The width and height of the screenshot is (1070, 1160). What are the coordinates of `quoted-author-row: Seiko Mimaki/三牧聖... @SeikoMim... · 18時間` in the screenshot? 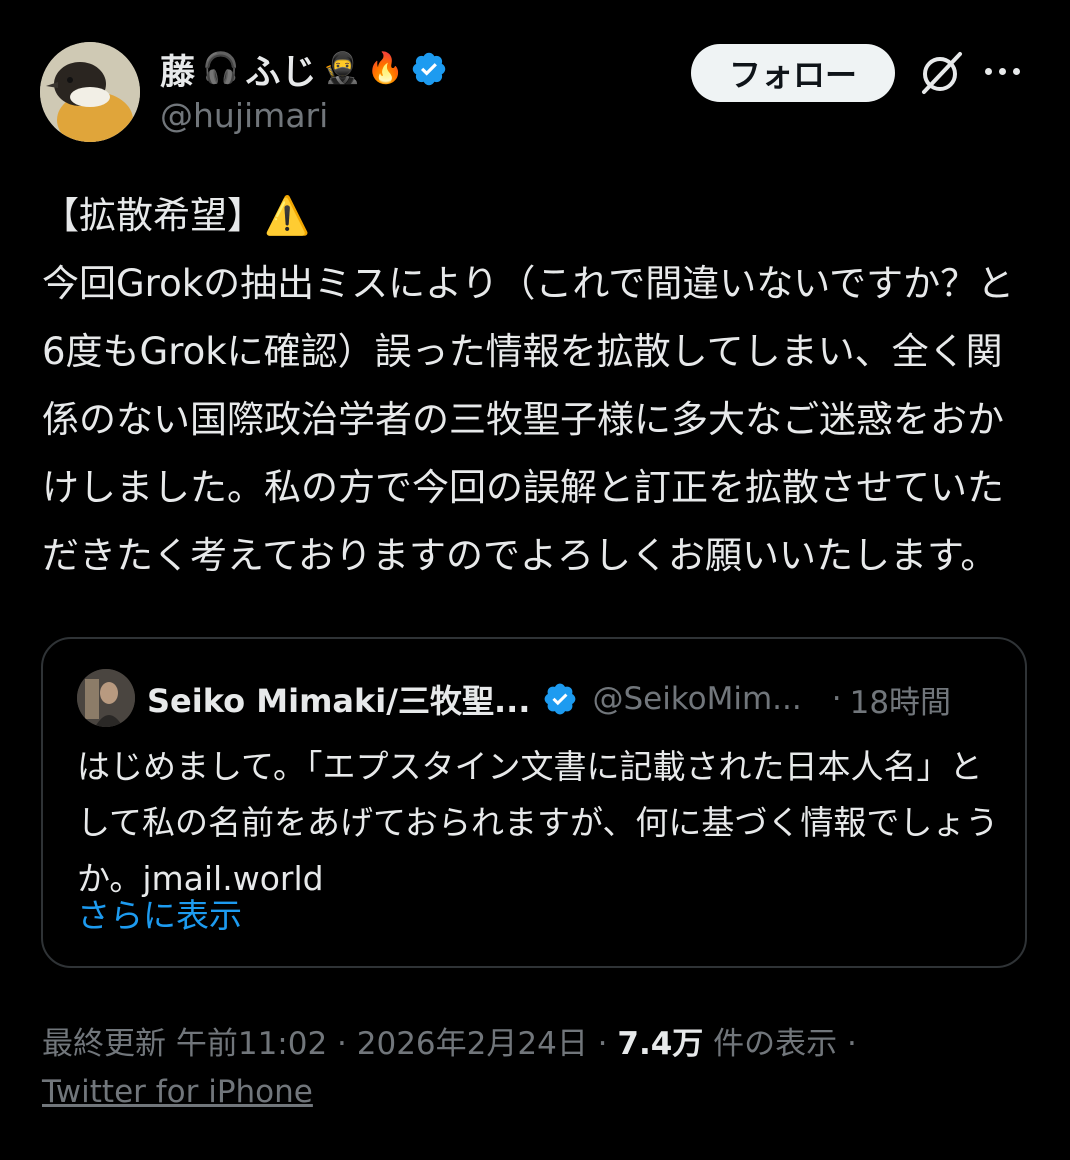 It's located at (549, 699).